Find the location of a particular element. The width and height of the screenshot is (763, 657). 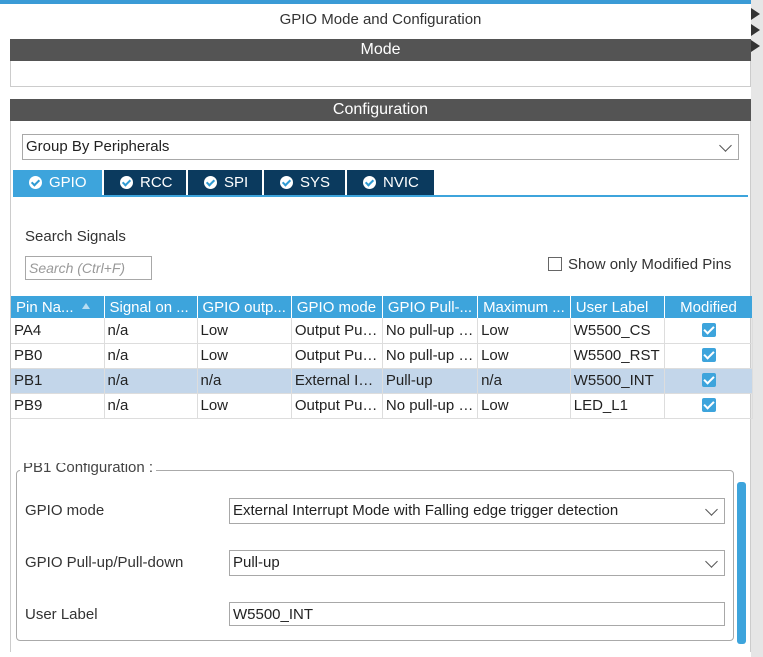

tab-label: SPI is located at coordinates (236, 182).